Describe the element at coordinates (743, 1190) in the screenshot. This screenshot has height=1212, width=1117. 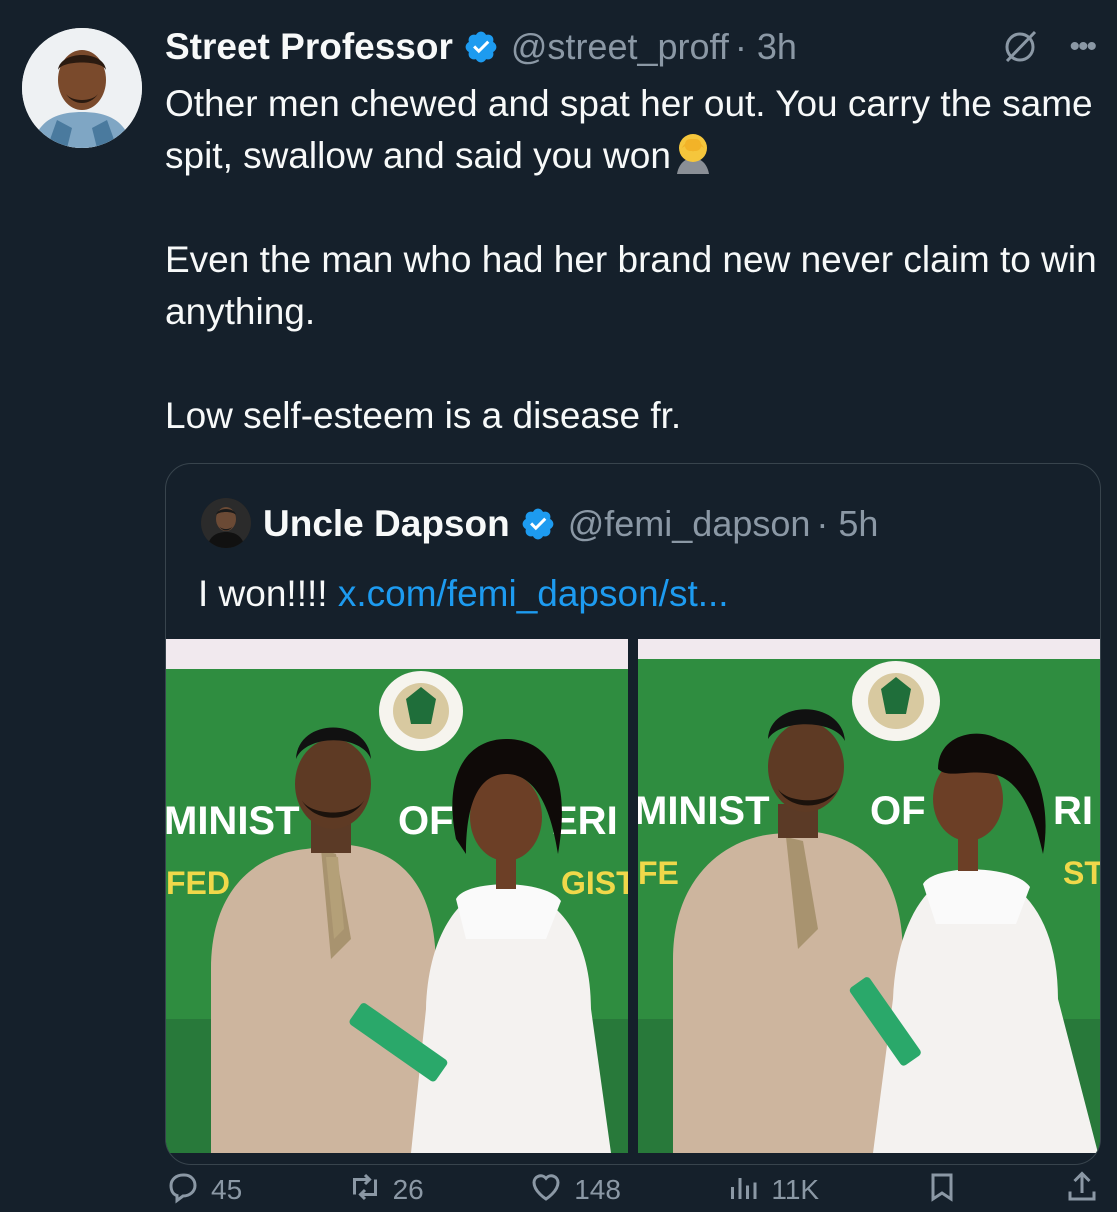
I see `views-icon` at that location.